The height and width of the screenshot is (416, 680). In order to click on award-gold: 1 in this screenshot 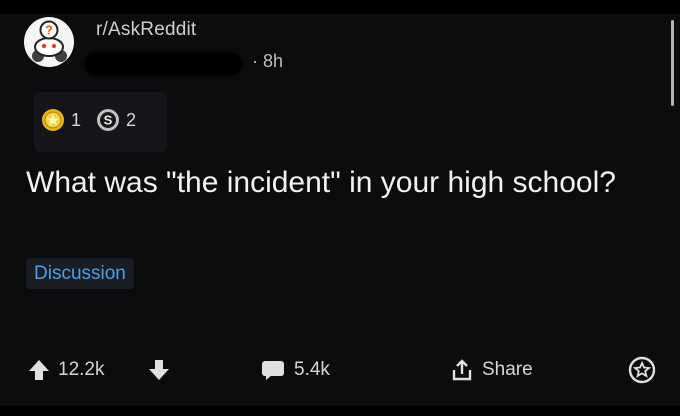, I will do `click(61, 120)`.